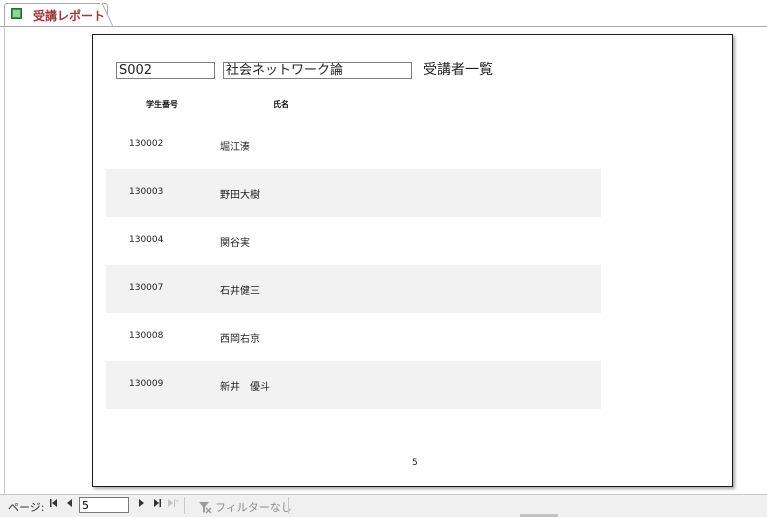 The height and width of the screenshot is (518, 767). What do you see at coordinates (253, 507) in the screenshot?
I see `filter-status-label: フィルターなし` at bounding box center [253, 507].